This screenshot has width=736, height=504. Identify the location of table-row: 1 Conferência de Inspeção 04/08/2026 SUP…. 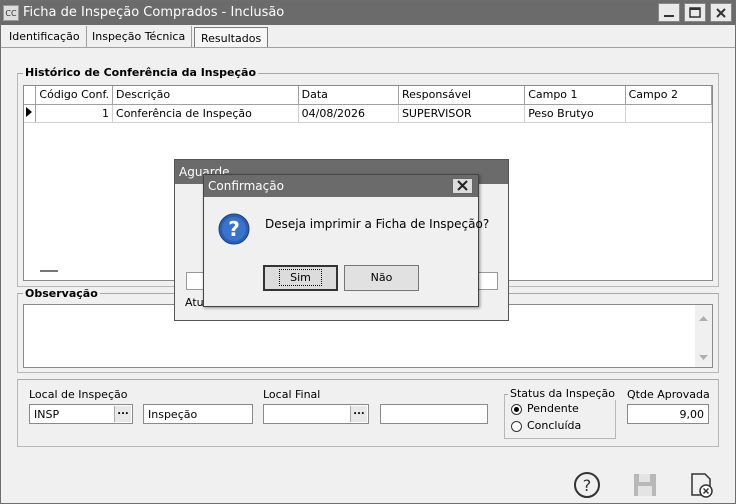
(368, 113).